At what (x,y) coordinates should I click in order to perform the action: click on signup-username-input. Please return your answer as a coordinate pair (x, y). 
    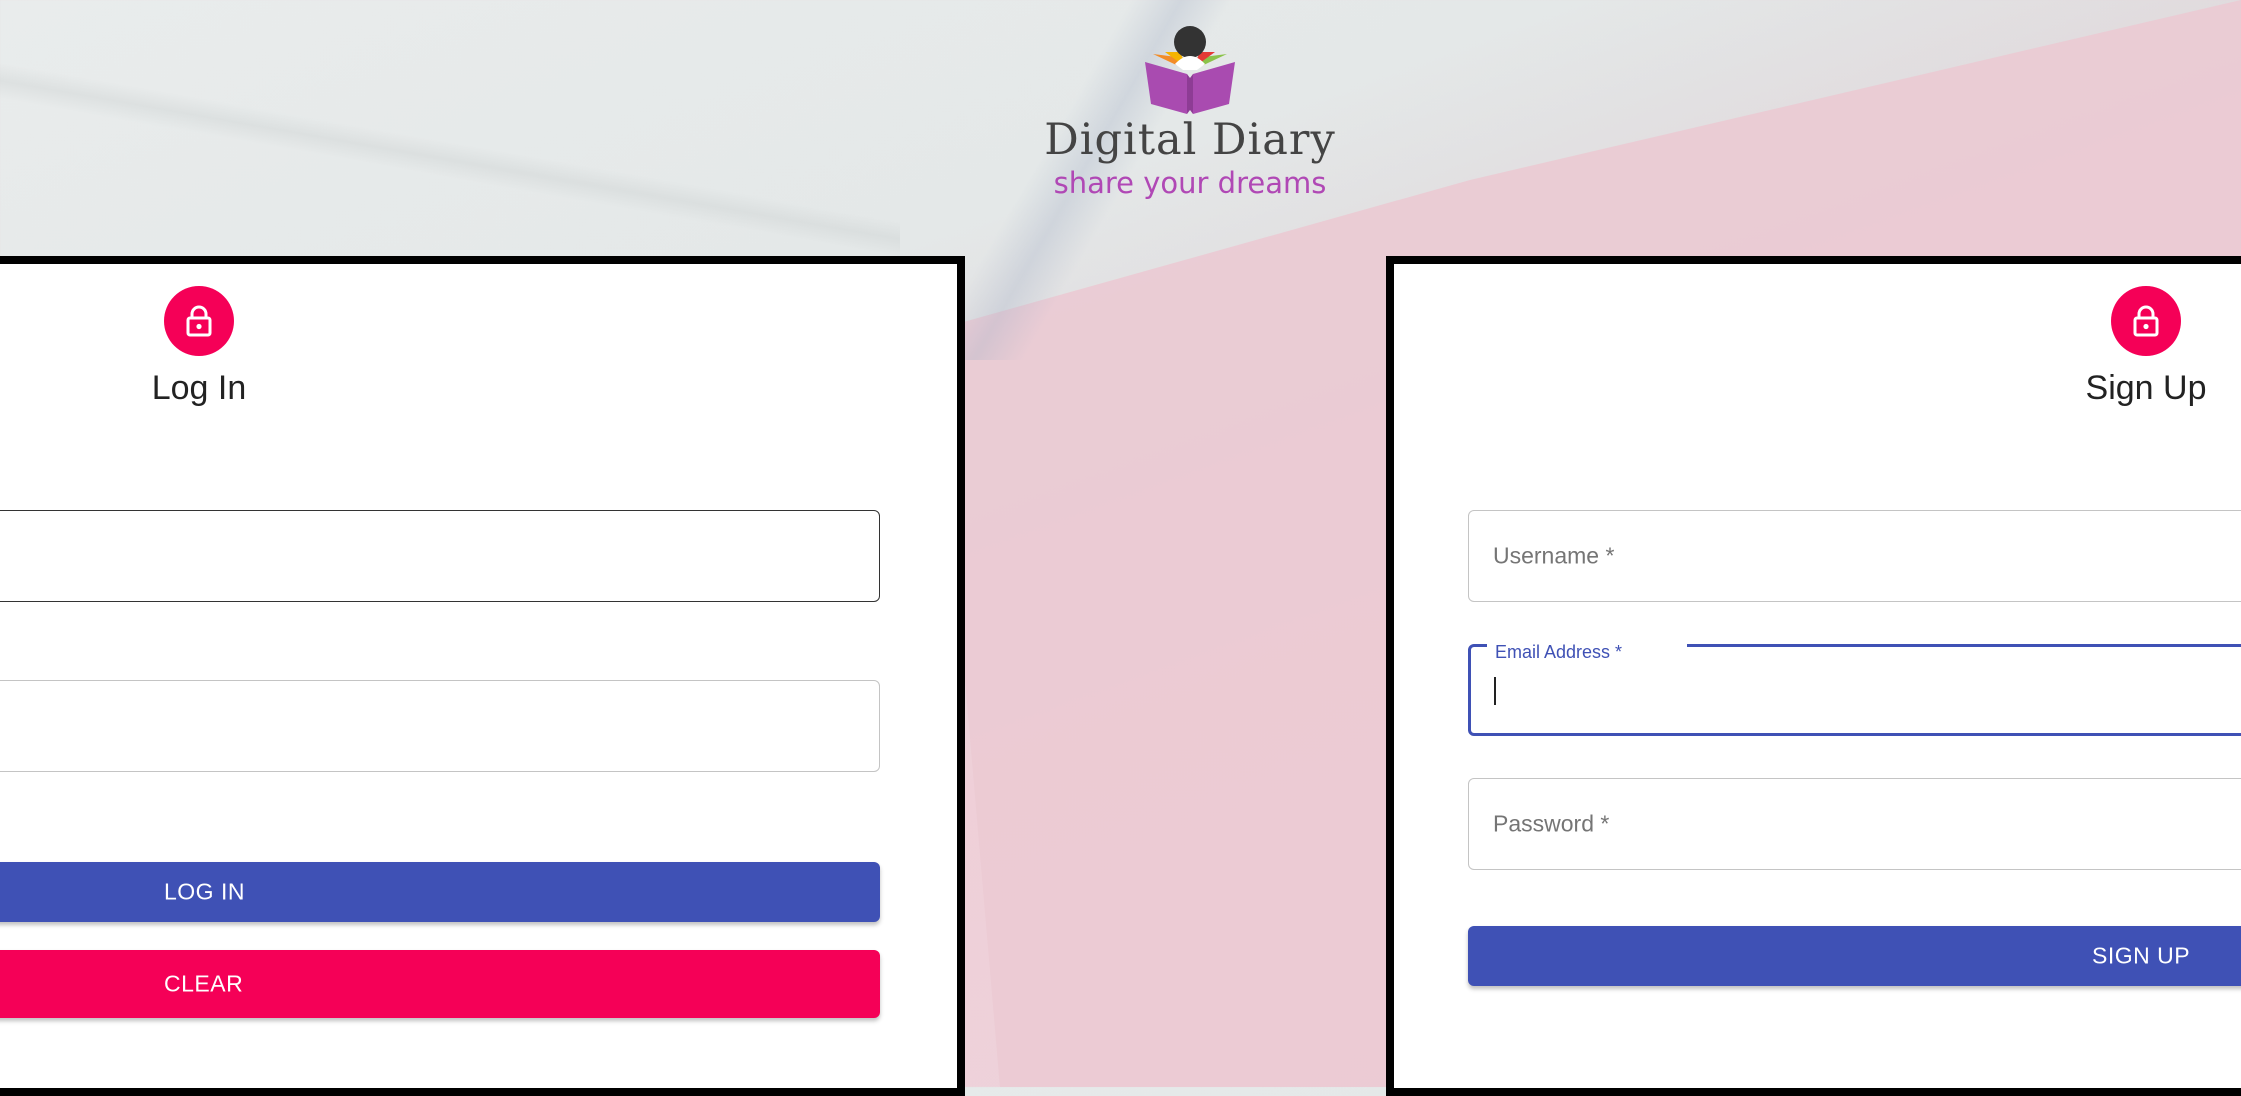
    Looking at the image, I should click on (1855, 556).